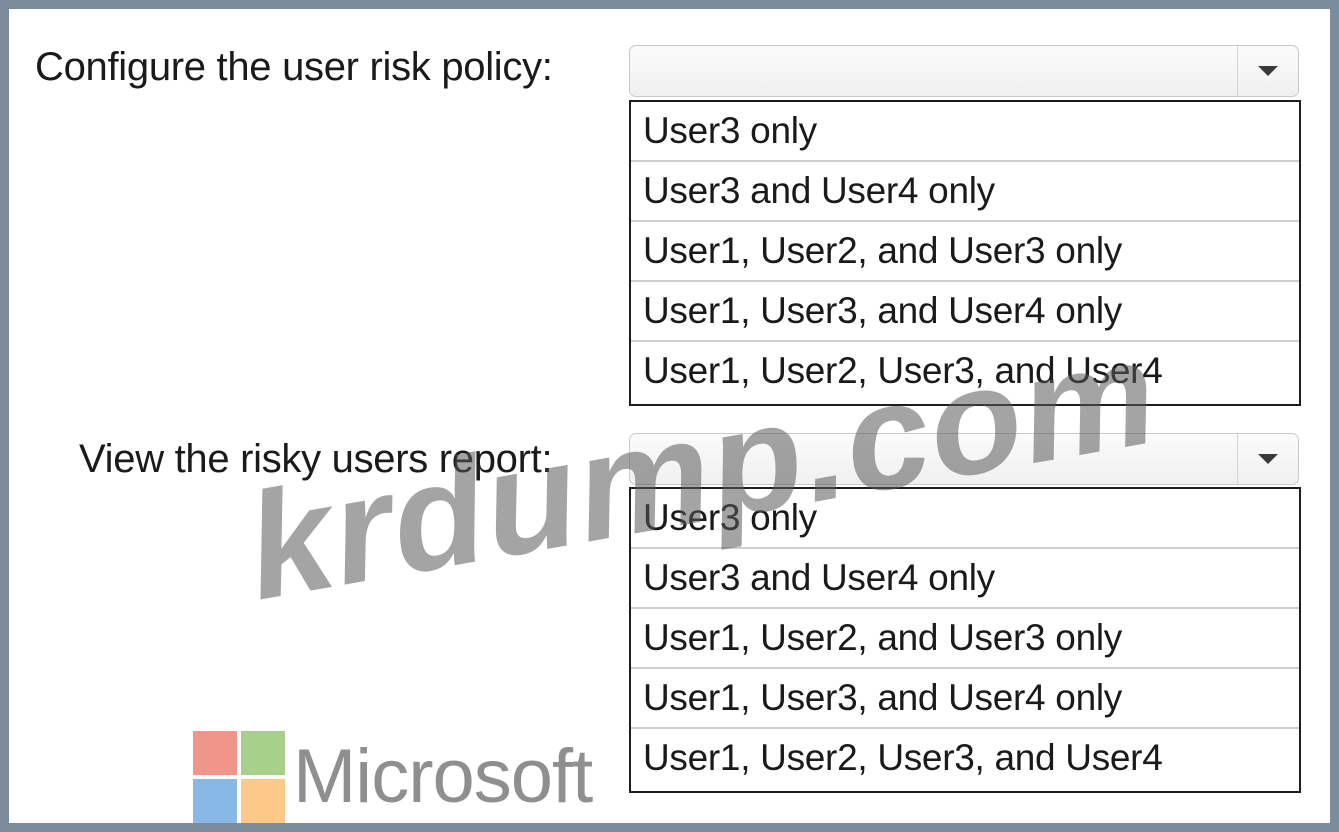 The image size is (1339, 832). I want to click on logo-square-red, so click(215, 753).